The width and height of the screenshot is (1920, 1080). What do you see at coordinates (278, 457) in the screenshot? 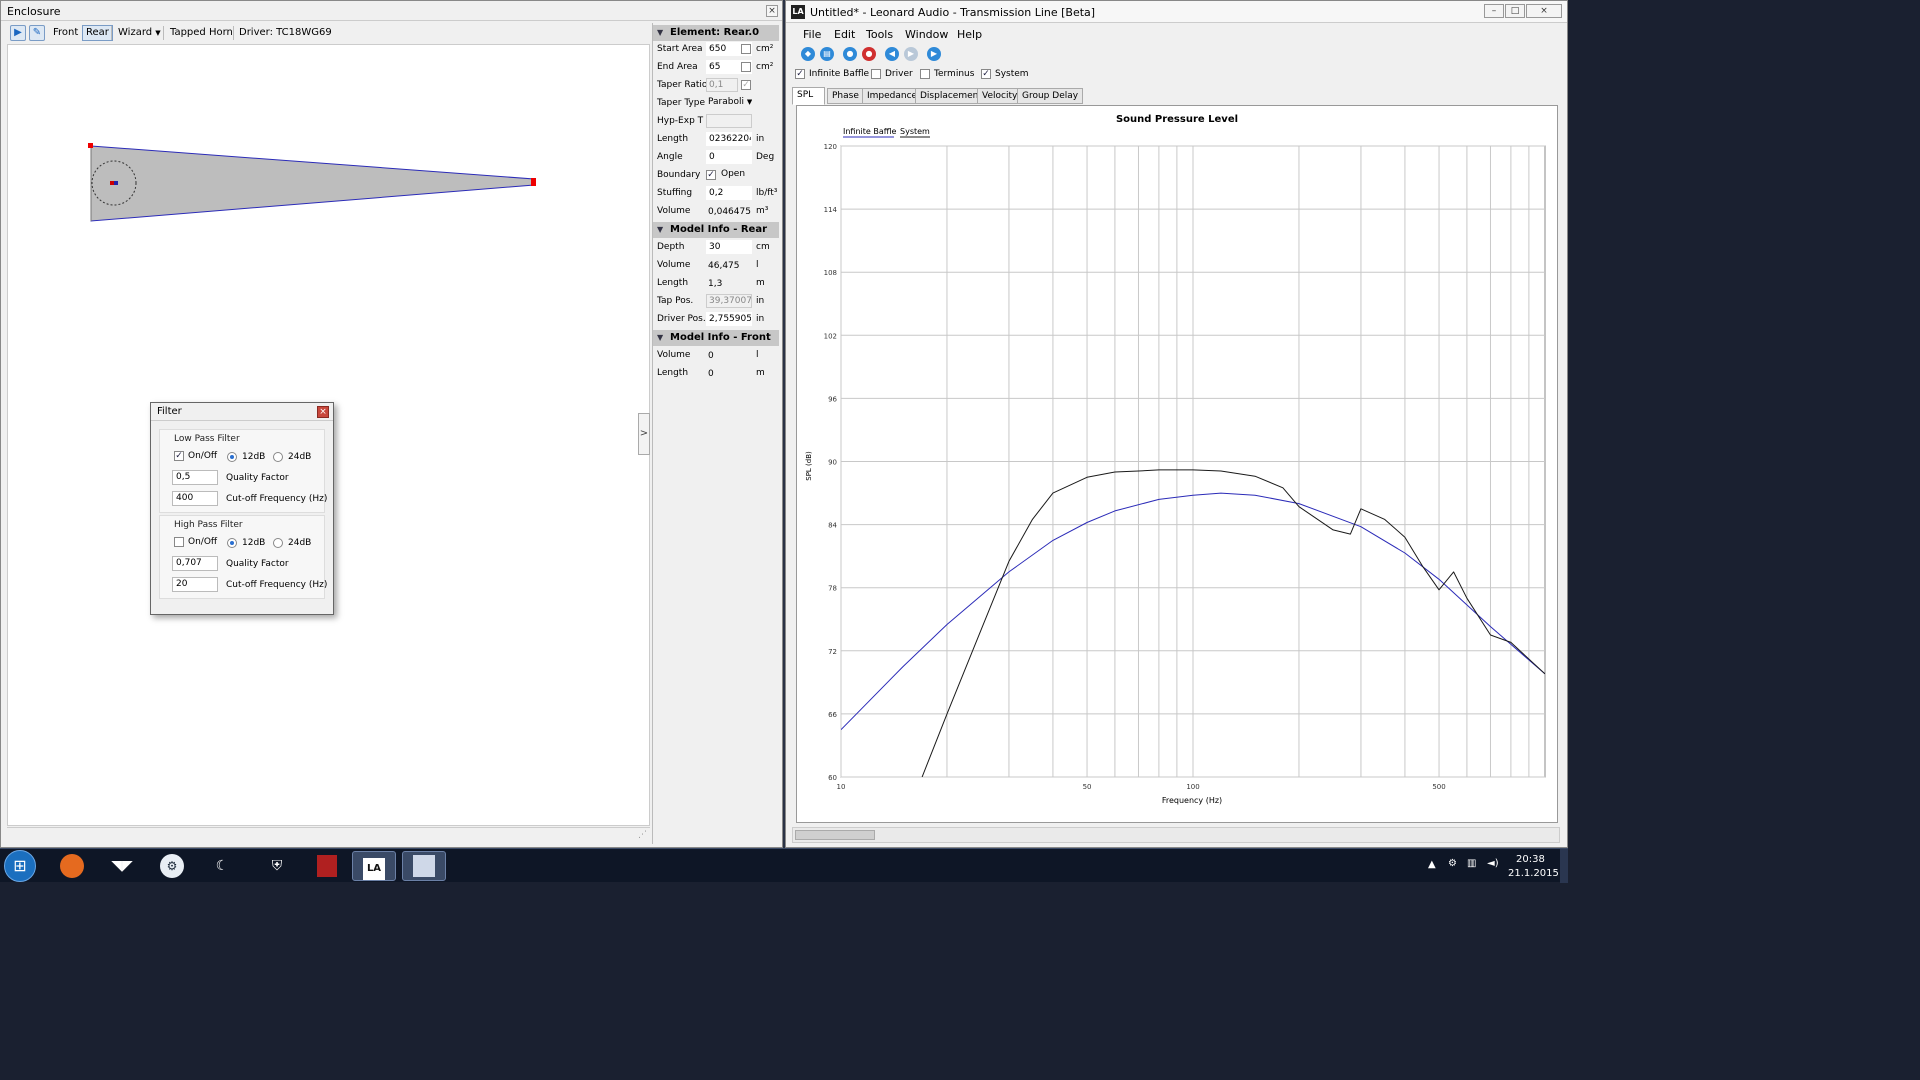
I see `low-pass-24db-radio` at bounding box center [278, 457].